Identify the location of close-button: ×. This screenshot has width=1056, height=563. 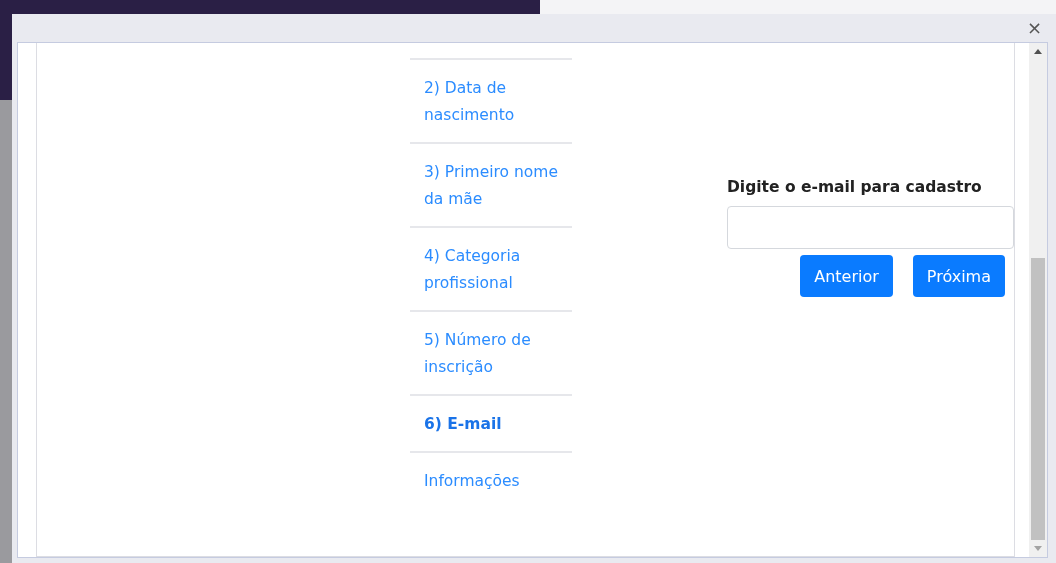
(1034, 28).